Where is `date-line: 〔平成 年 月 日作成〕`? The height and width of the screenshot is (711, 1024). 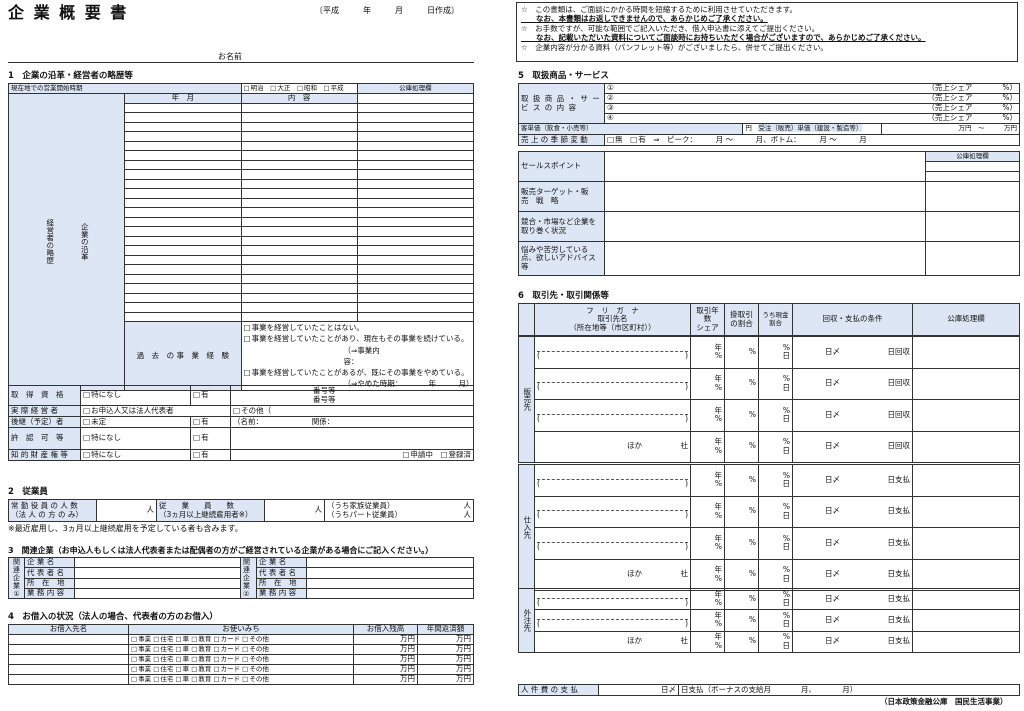
date-line: 〔平成 年 月 日作成〕 is located at coordinates (387, 10).